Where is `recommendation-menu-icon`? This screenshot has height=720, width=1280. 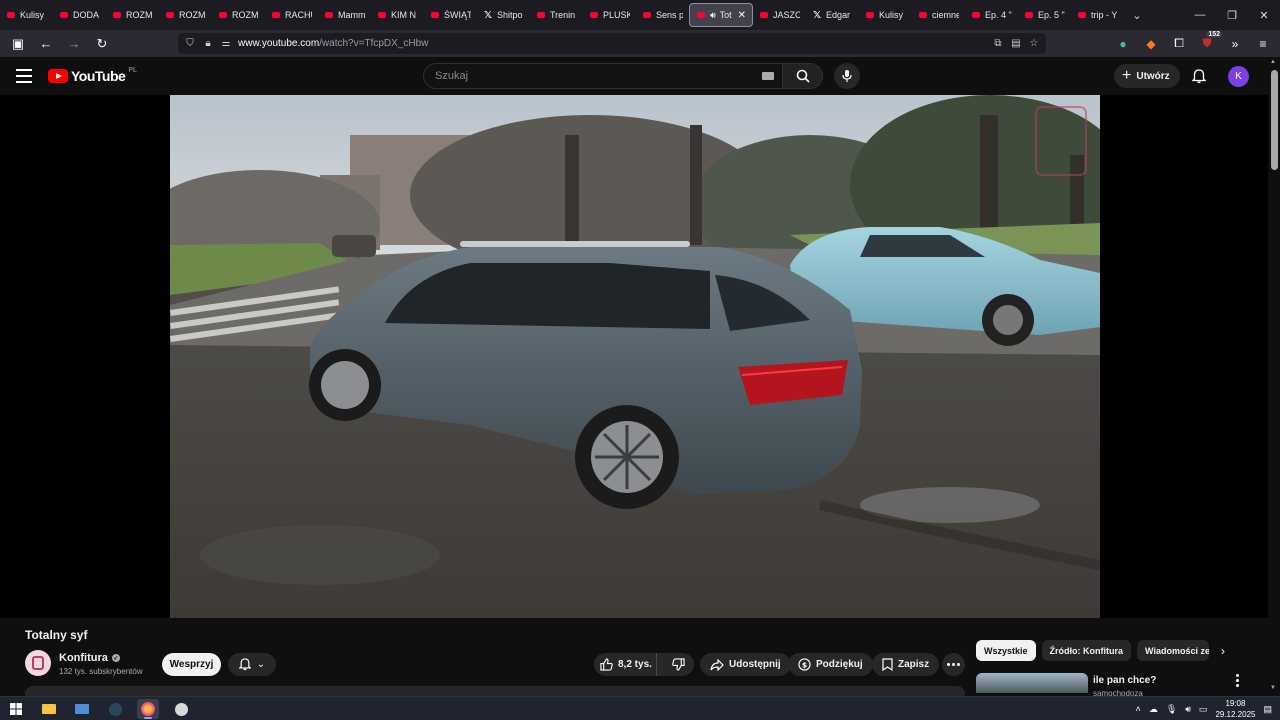
recommendation-menu-icon is located at coordinates (1237, 680).